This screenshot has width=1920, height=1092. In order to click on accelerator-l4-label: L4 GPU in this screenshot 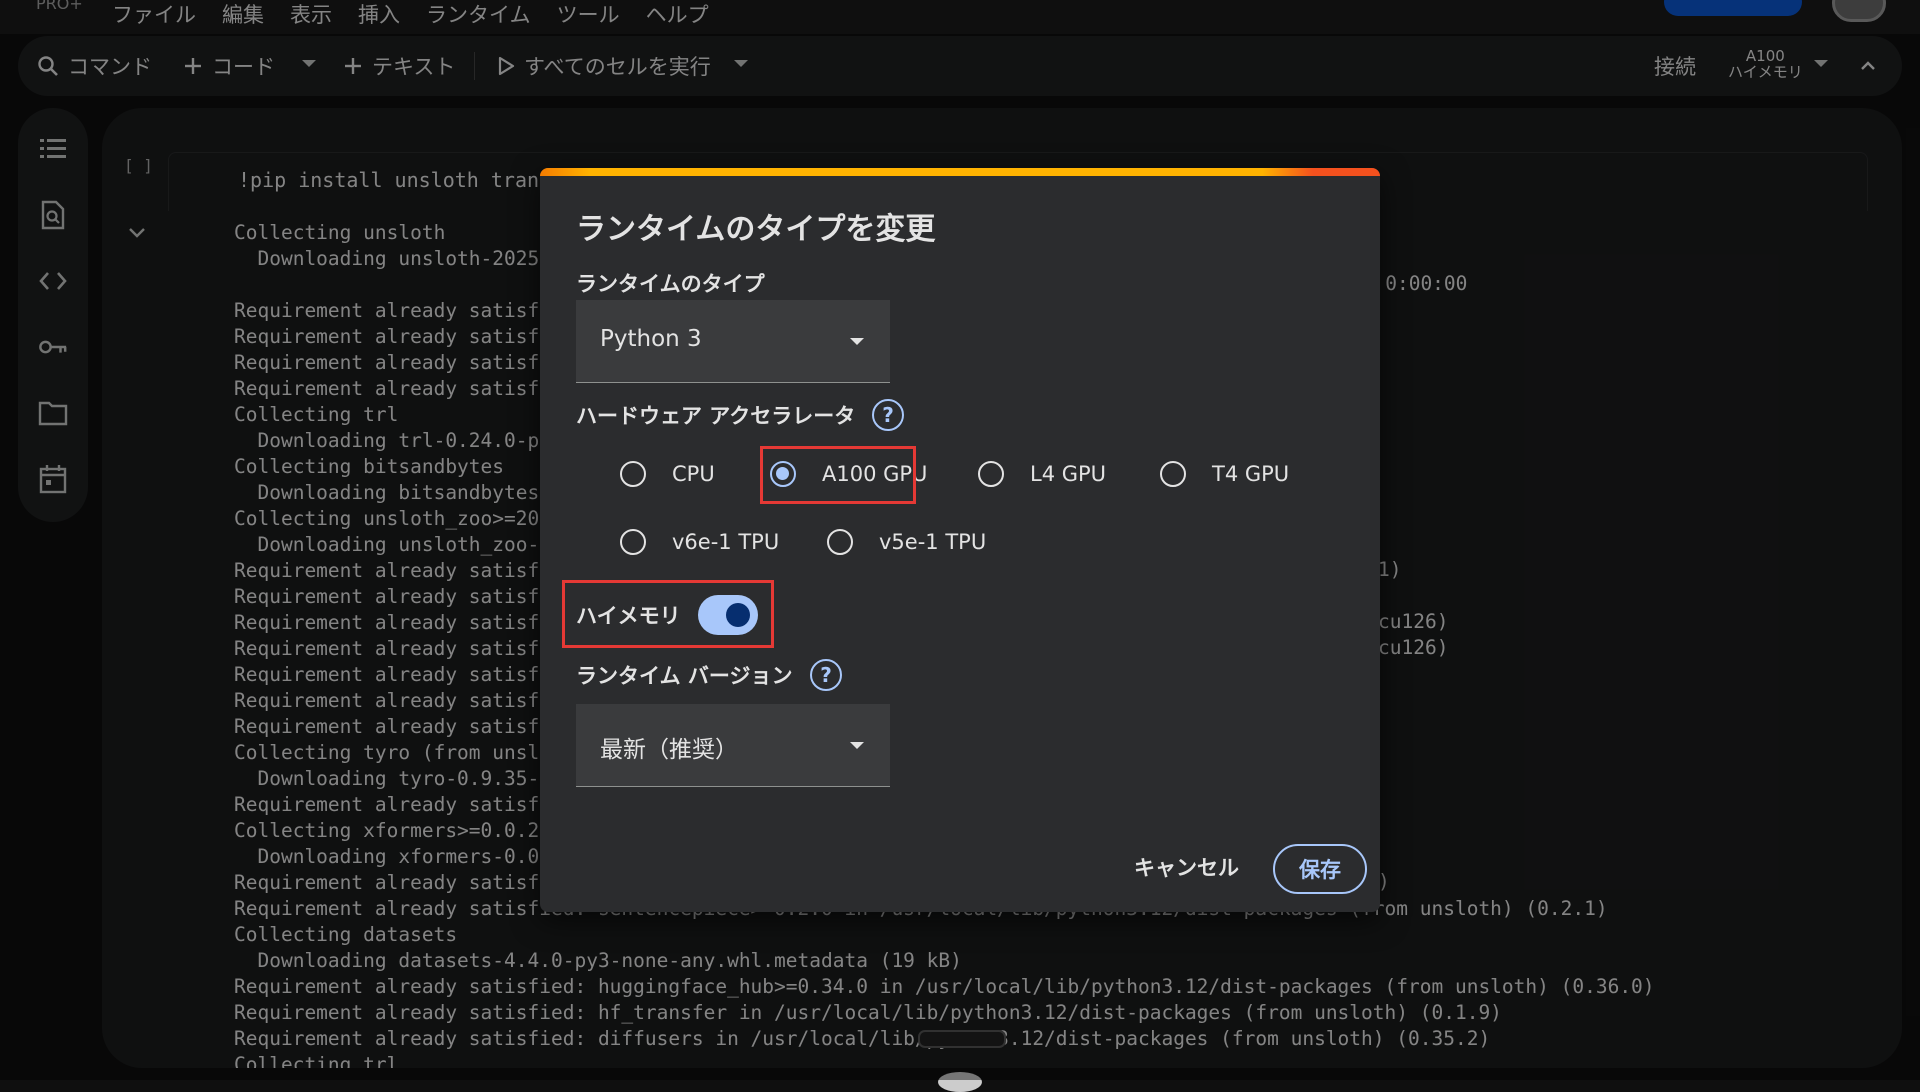, I will do `click(1068, 474)`.